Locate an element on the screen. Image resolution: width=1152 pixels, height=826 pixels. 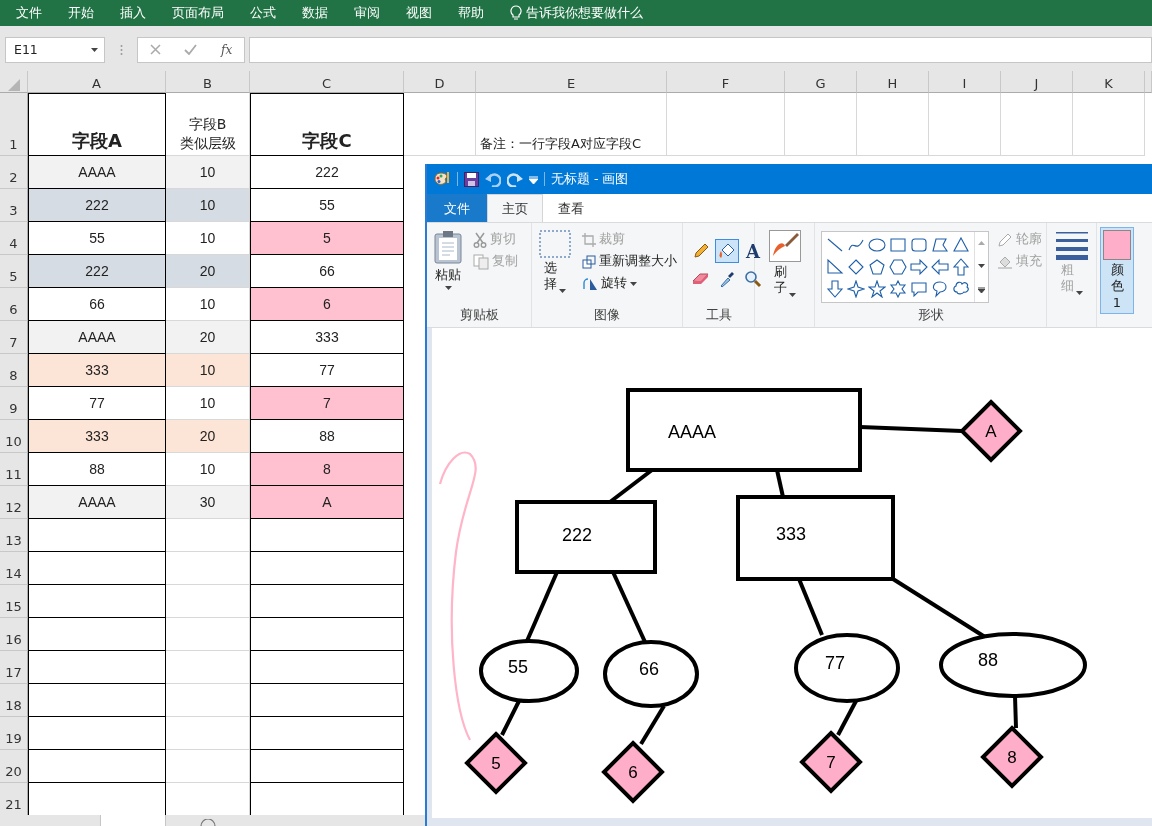
four-point-star-icon is located at coordinates (856, 289).